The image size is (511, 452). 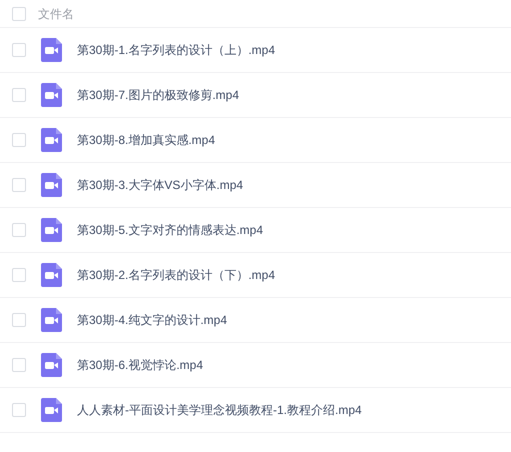 I want to click on file-name: 第30期-1.名字列表的设计（上）.mp4, so click(x=176, y=50).